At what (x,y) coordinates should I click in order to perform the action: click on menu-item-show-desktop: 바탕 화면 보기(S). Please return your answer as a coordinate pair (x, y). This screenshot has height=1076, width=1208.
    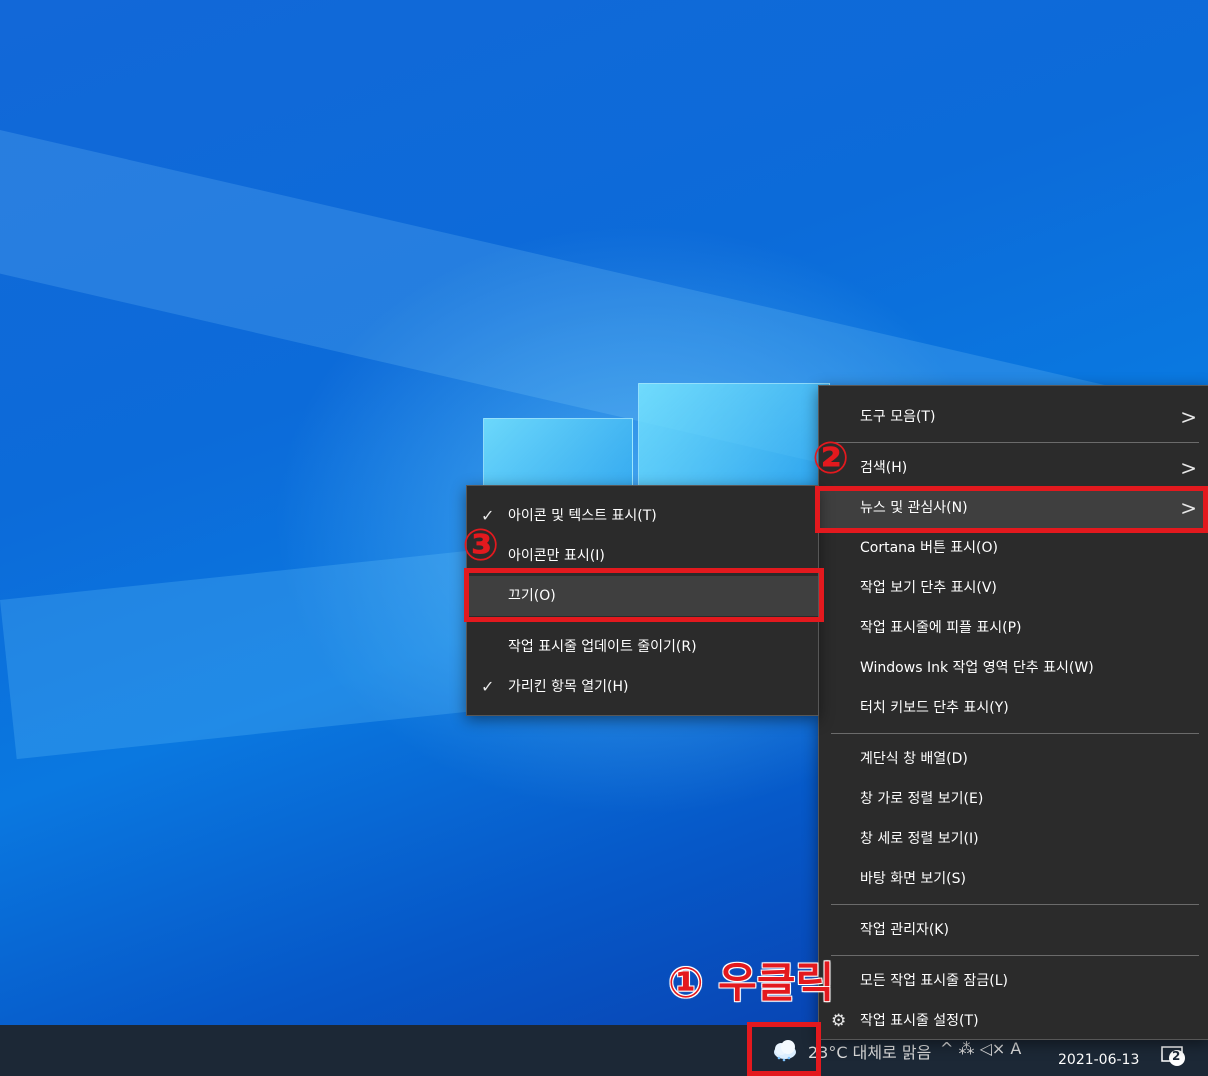
    Looking at the image, I should click on (1013, 879).